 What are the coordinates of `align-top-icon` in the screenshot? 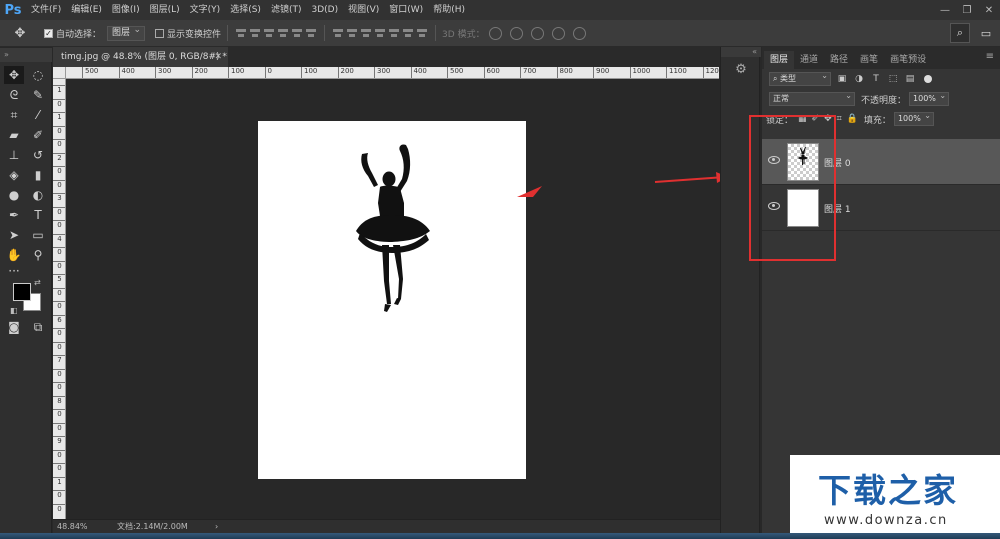 It's located at (241, 33).